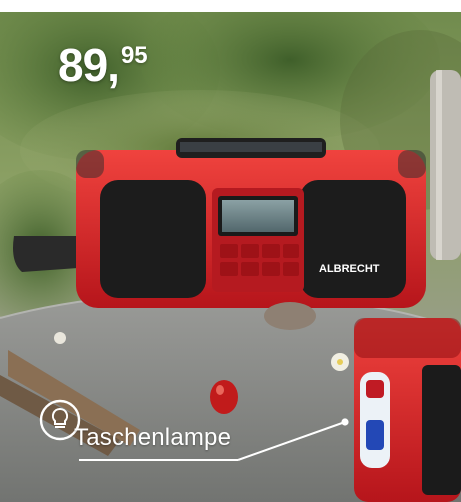 The width and height of the screenshot is (461, 502). I want to click on price-display: 89,95, so click(103, 65).